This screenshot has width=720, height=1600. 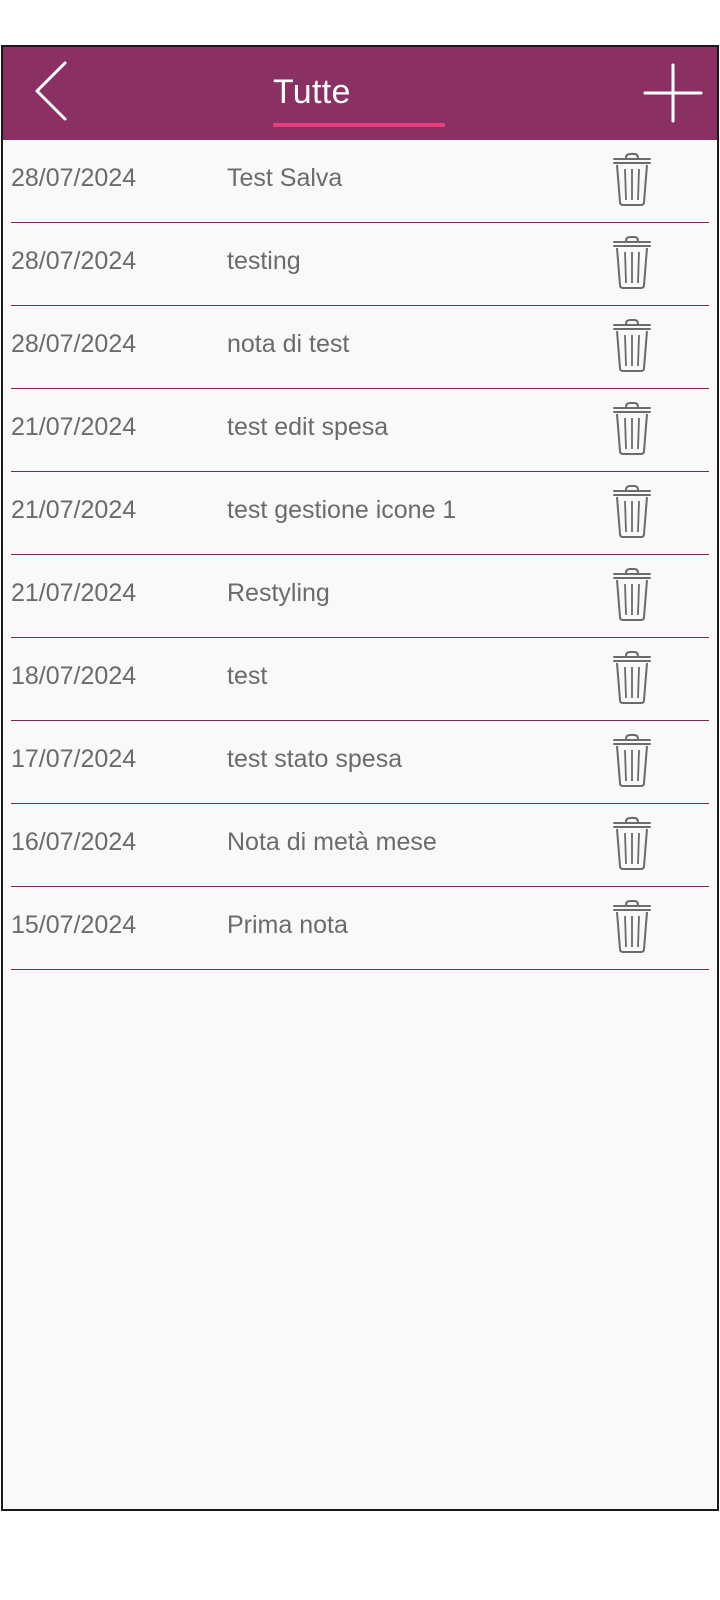 I want to click on add-note-button, so click(x=673, y=93).